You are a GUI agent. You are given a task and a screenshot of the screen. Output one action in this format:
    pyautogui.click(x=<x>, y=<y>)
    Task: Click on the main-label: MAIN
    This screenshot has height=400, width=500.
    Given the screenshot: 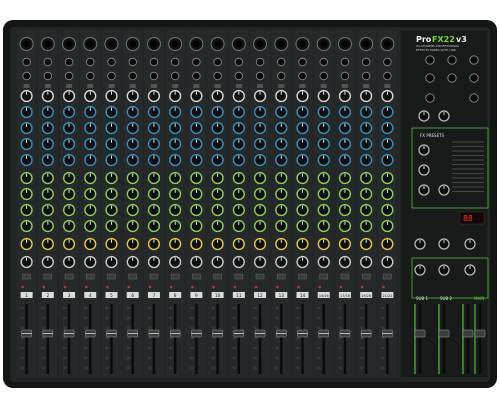 What is the action you would take?
    pyautogui.click(x=479, y=298)
    